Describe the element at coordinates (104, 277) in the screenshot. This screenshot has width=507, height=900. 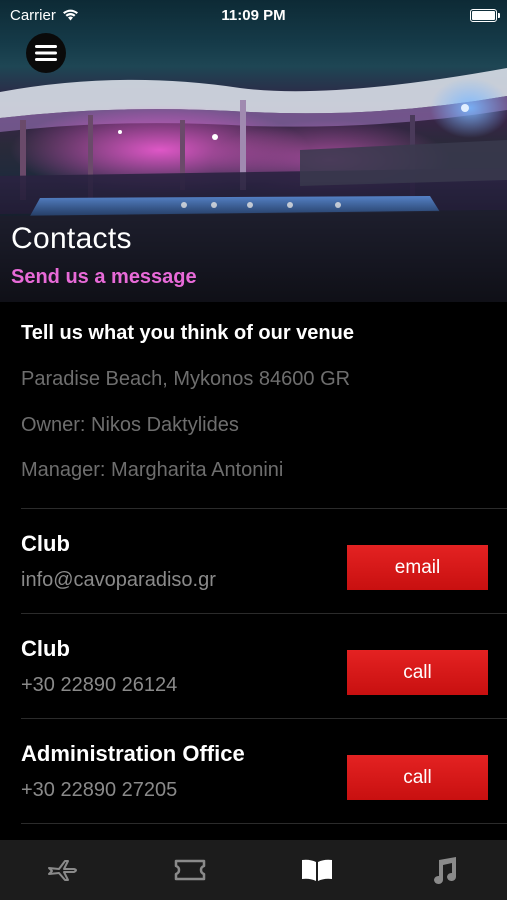
I see `send-message-link: Send us a message` at that location.